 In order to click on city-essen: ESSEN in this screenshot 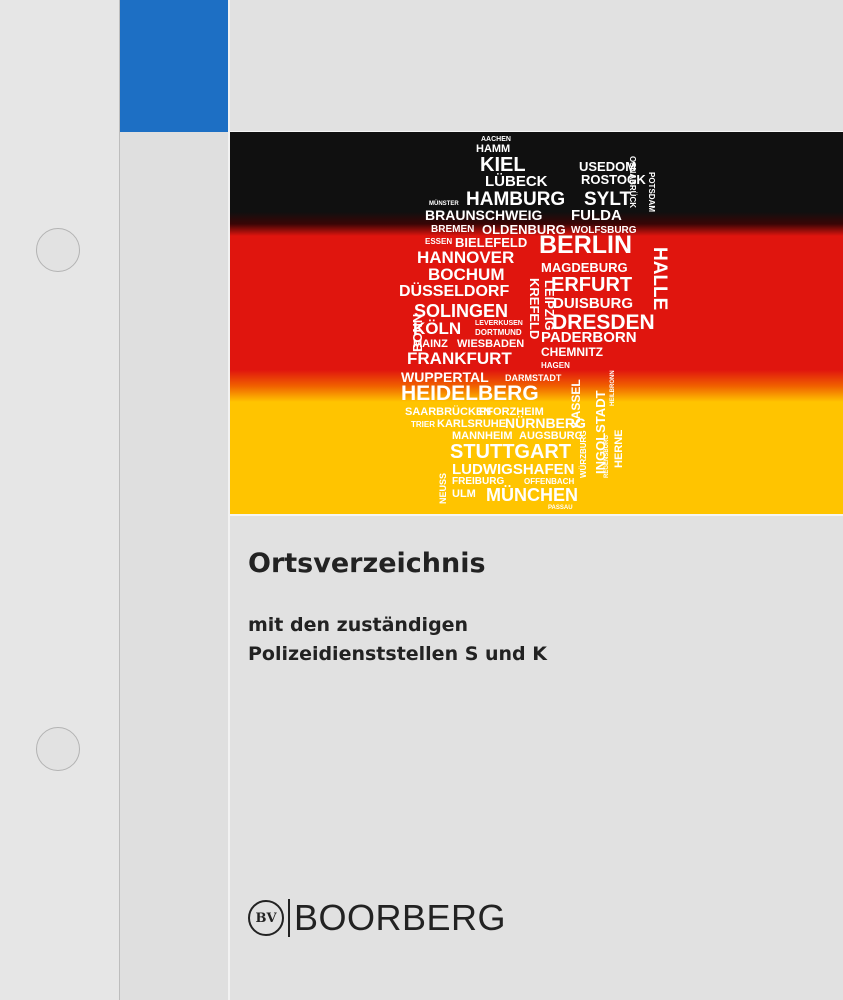, I will do `click(439, 241)`.